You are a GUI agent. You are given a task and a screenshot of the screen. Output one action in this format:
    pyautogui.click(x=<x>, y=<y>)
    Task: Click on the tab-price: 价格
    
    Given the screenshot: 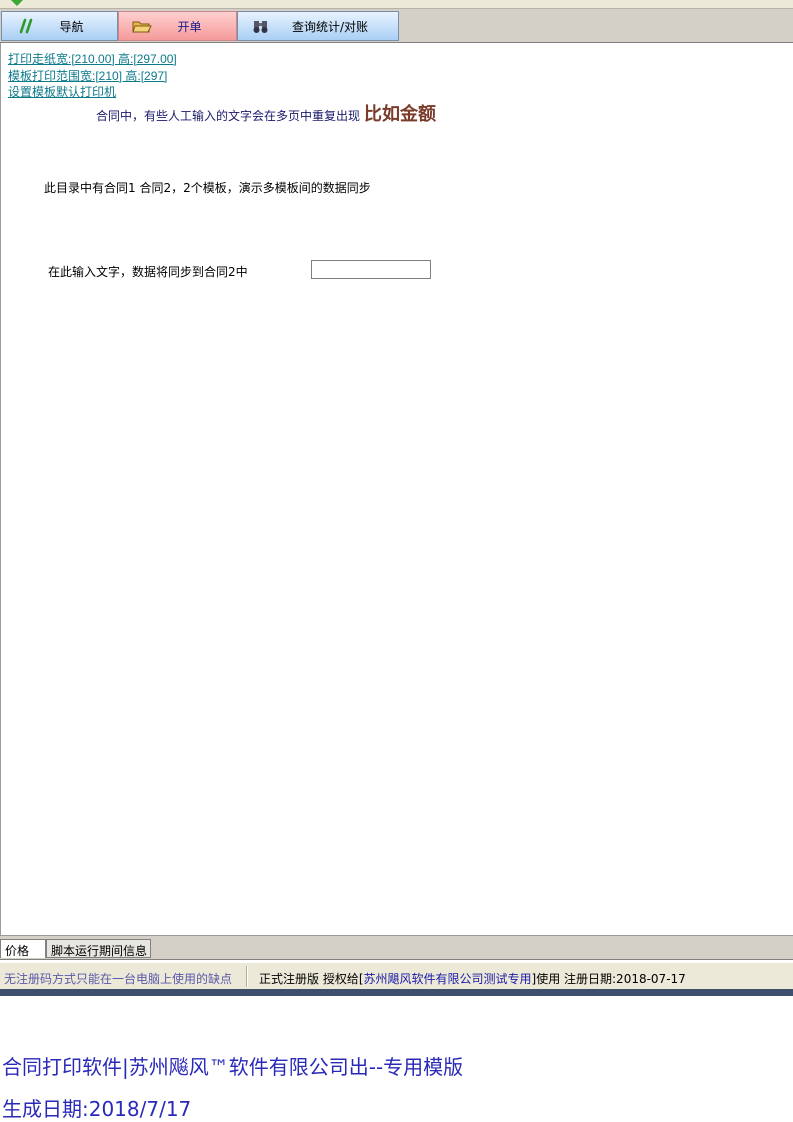 What is the action you would take?
    pyautogui.click(x=23, y=948)
    